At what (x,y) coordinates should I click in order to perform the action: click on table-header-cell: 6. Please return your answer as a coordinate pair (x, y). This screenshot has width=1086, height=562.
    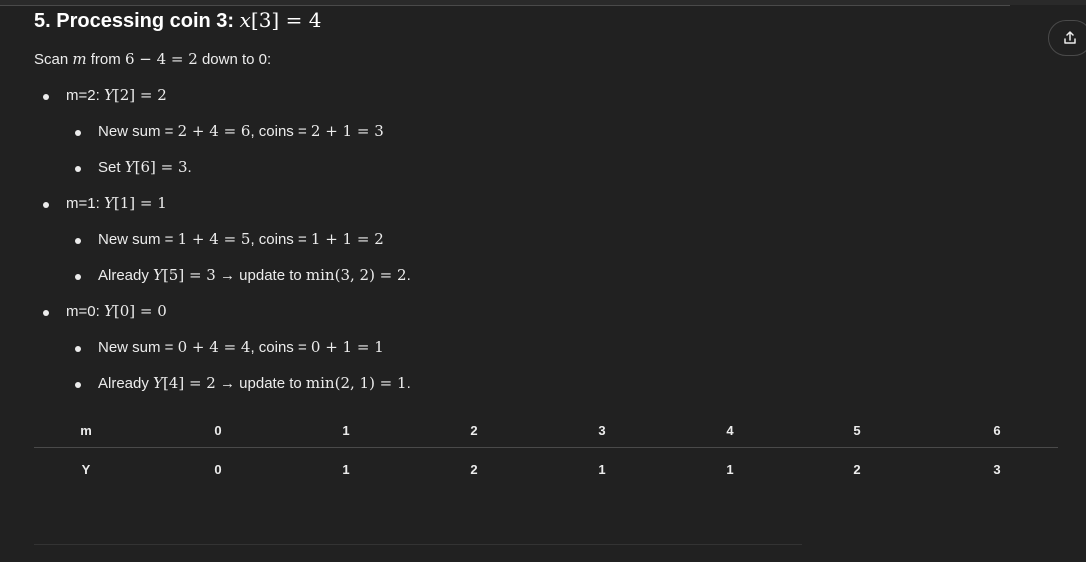
    Looking at the image, I should click on (997, 430).